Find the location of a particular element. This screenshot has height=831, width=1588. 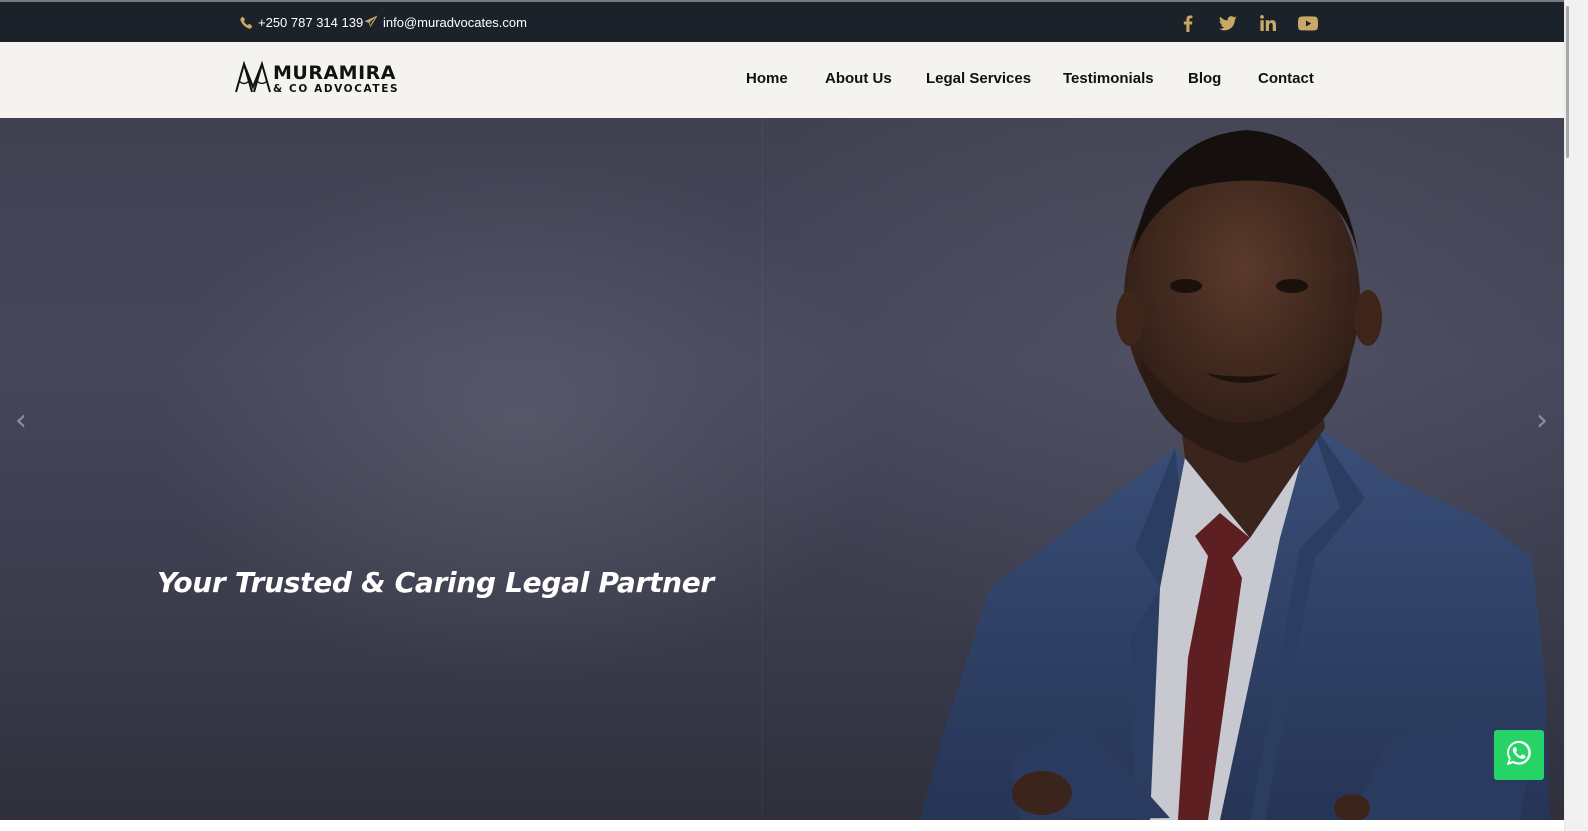

nav-home: Home is located at coordinates (767, 78).